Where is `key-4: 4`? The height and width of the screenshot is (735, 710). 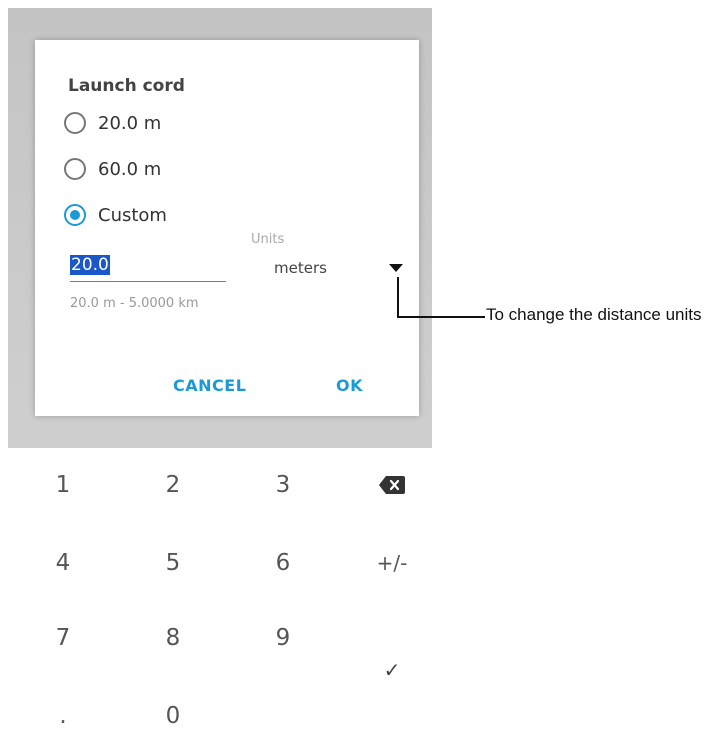
key-4: 4 is located at coordinates (63, 563).